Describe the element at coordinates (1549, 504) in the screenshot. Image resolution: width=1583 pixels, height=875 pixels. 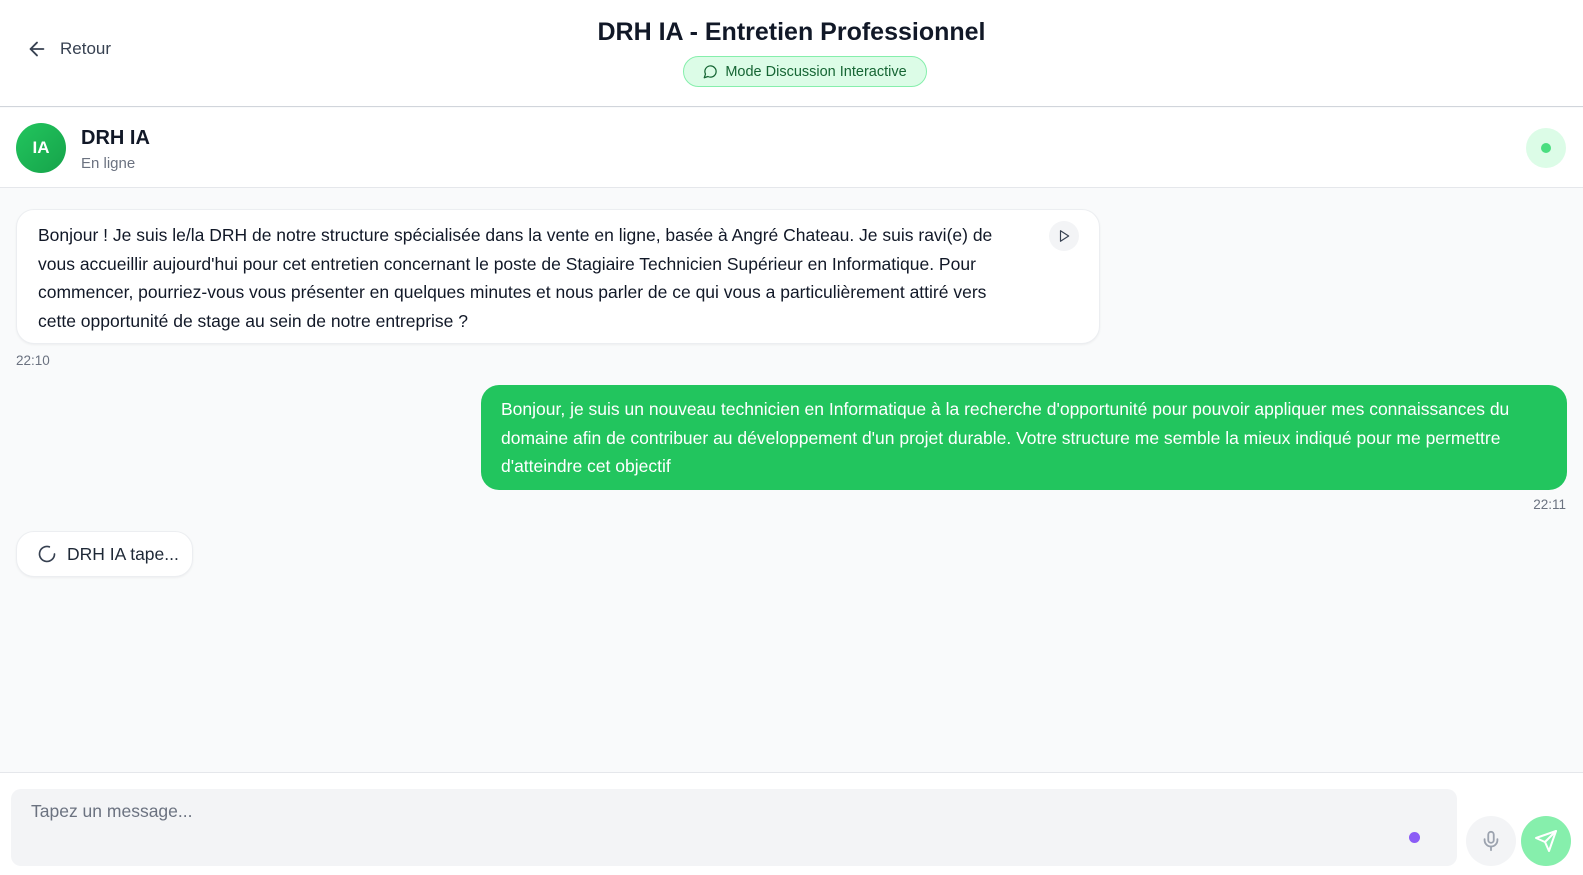
I see `user-message-time: 22:11` at that location.